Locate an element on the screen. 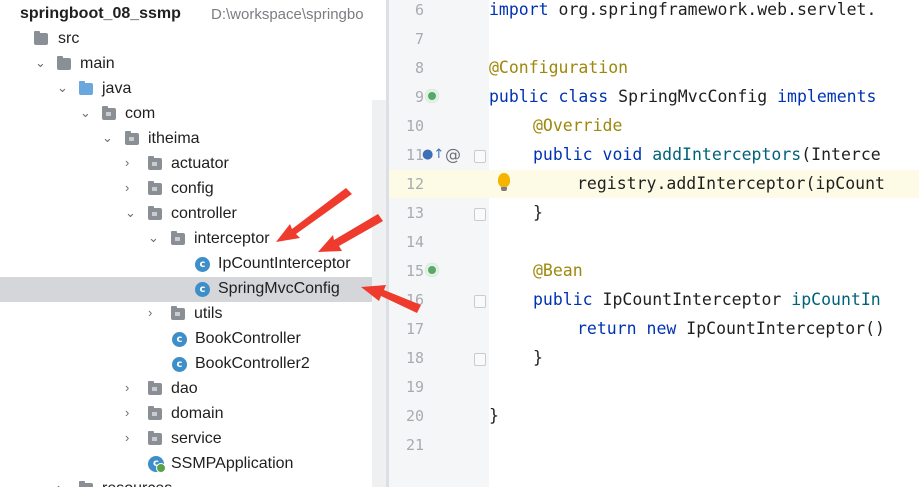  method-name: addInterceptors is located at coordinates (727, 154).